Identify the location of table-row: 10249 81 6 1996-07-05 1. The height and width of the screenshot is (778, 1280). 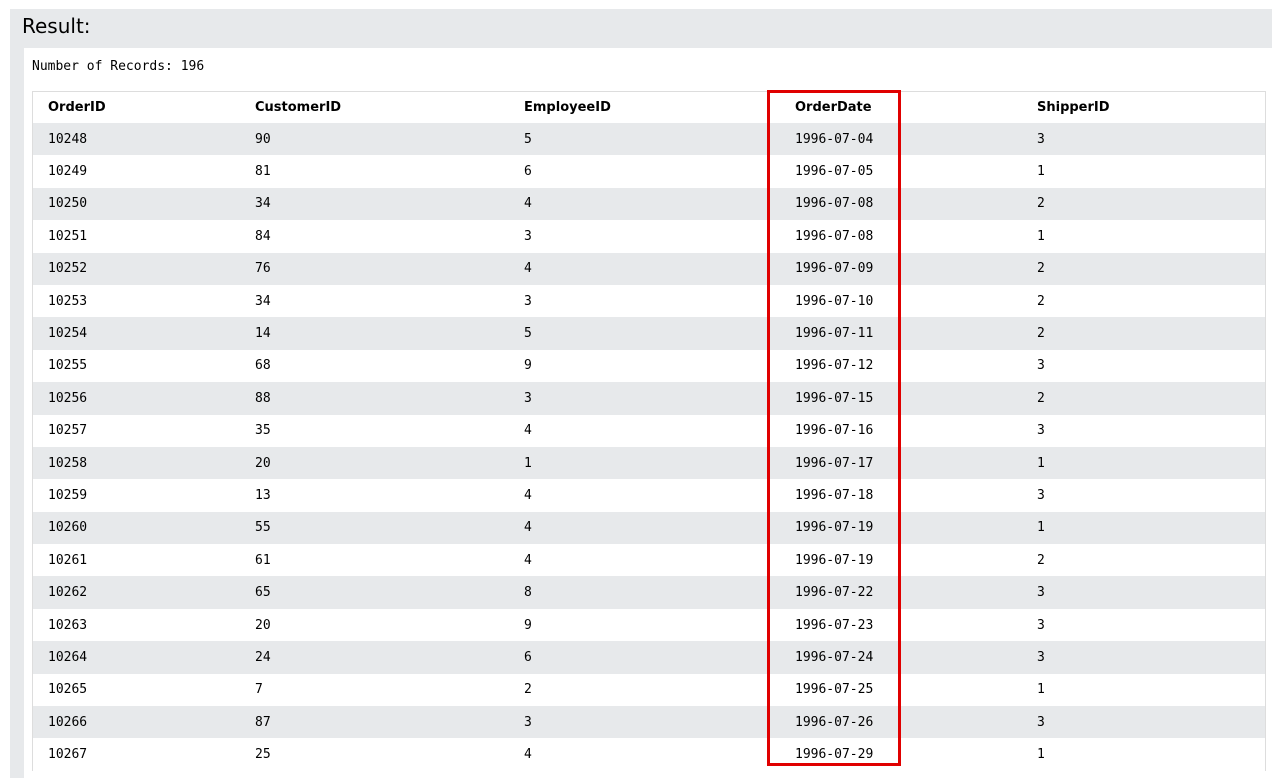
(649, 171).